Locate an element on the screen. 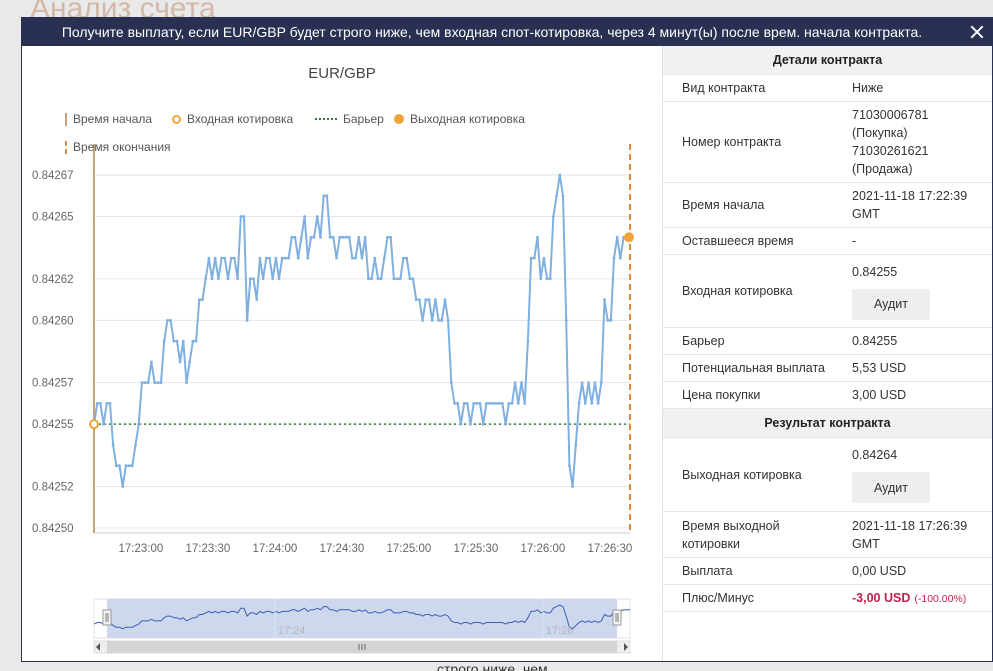 Image resolution: width=993 pixels, height=671 pixels. y-tick-label: 0.84255 is located at coordinates (53, 425).